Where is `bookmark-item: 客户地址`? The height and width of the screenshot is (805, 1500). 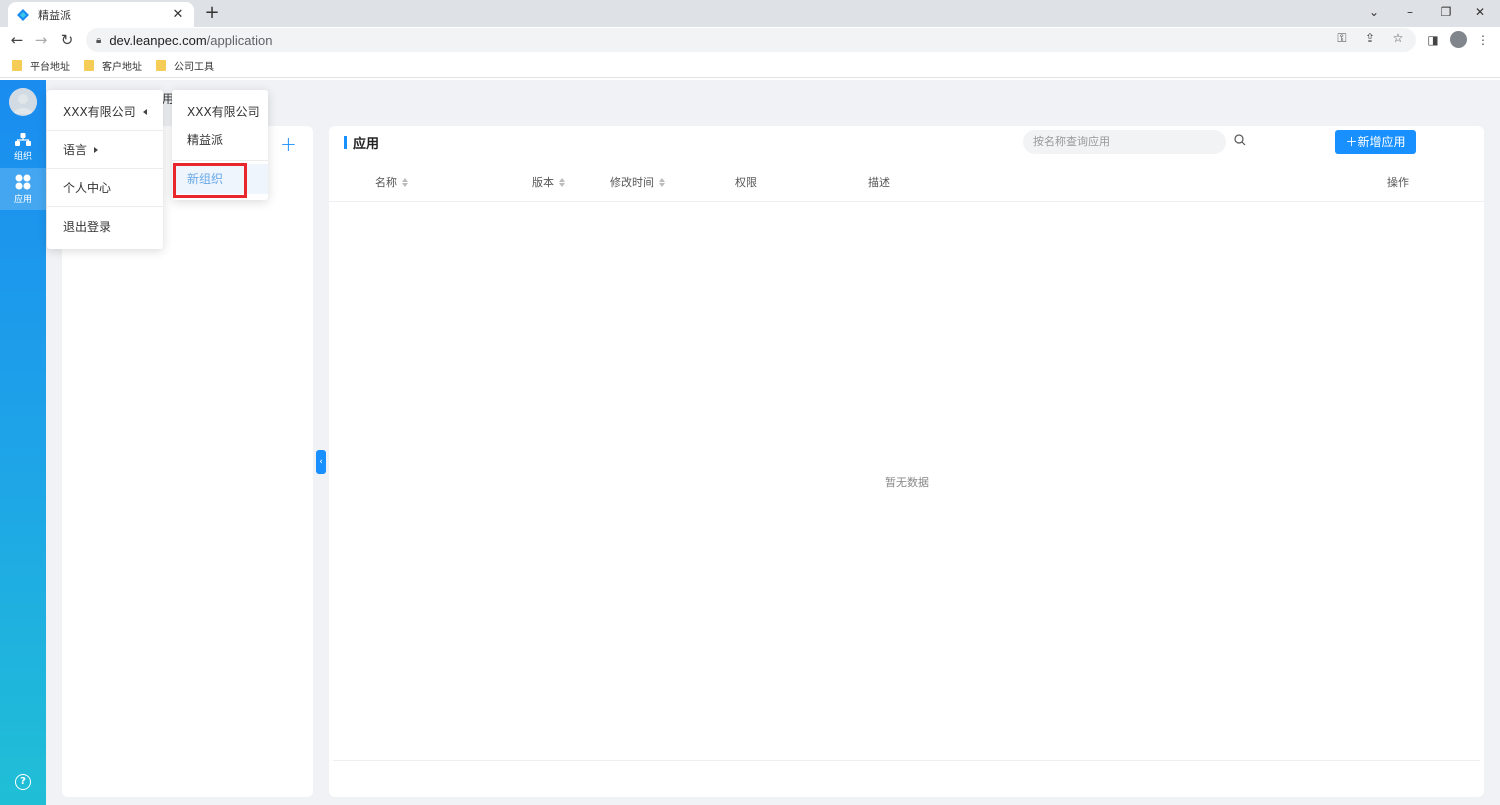 bookmark-item: 客户地址 is located at coordinates (113, 65).